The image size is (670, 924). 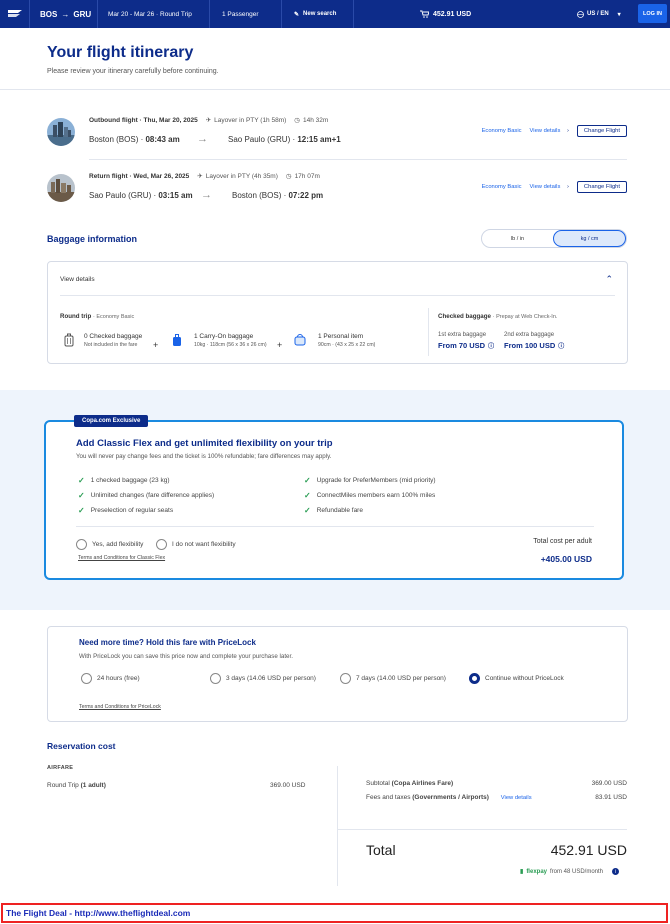 What do you see at coordinates (315, 120) in the screenshot?
I see `duration-text: 14h 32m` at bounding box center [315, 120].